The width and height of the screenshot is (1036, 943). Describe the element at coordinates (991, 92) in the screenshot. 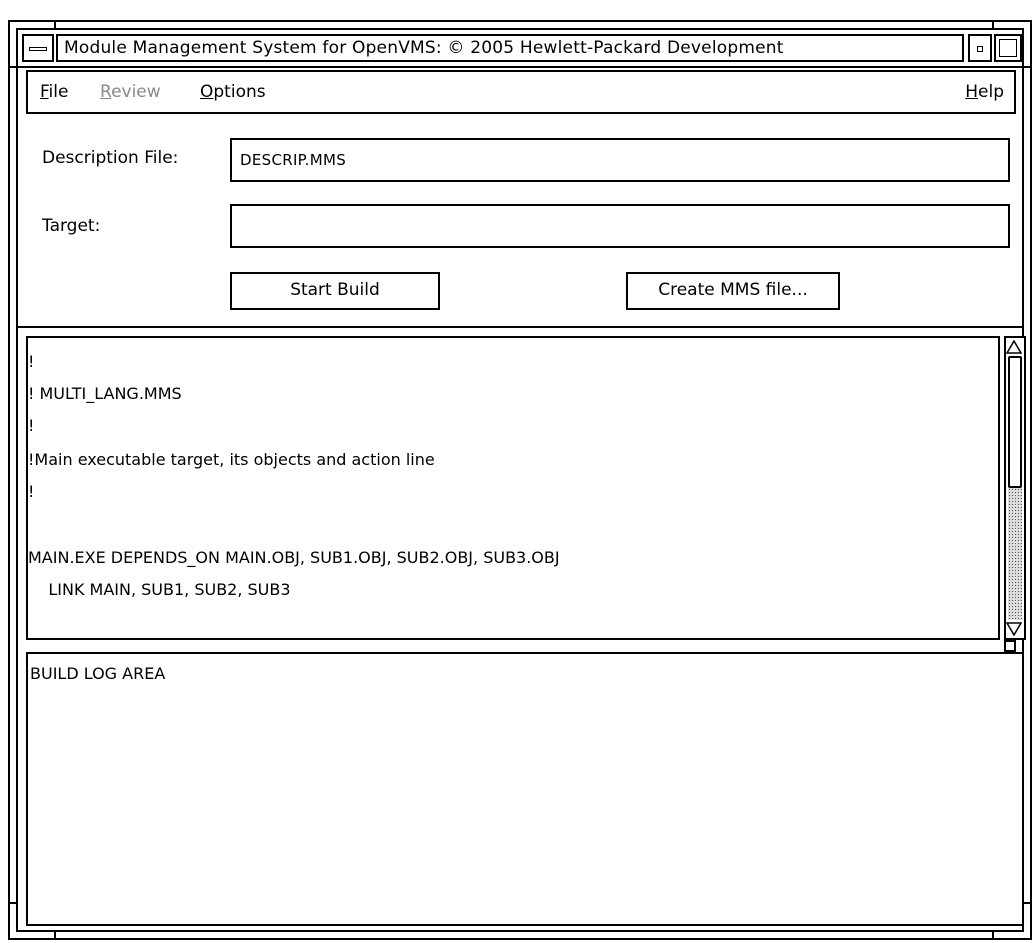

I see `menu-help-label: elp` at that location.